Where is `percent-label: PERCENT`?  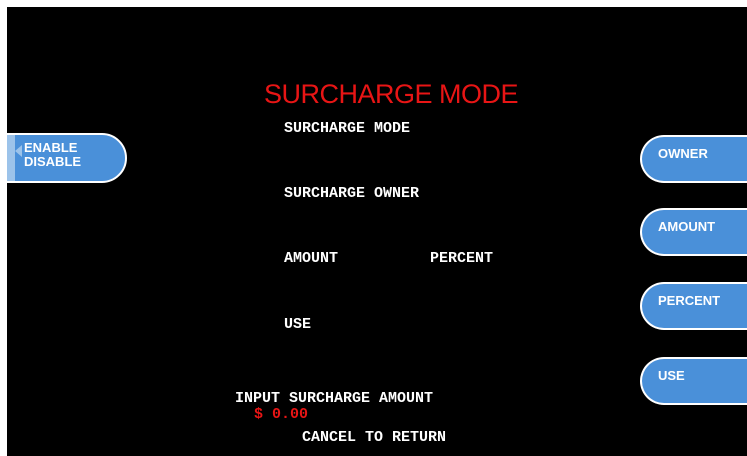 percent-label: PERCENT is located at coordinates (462, 258).